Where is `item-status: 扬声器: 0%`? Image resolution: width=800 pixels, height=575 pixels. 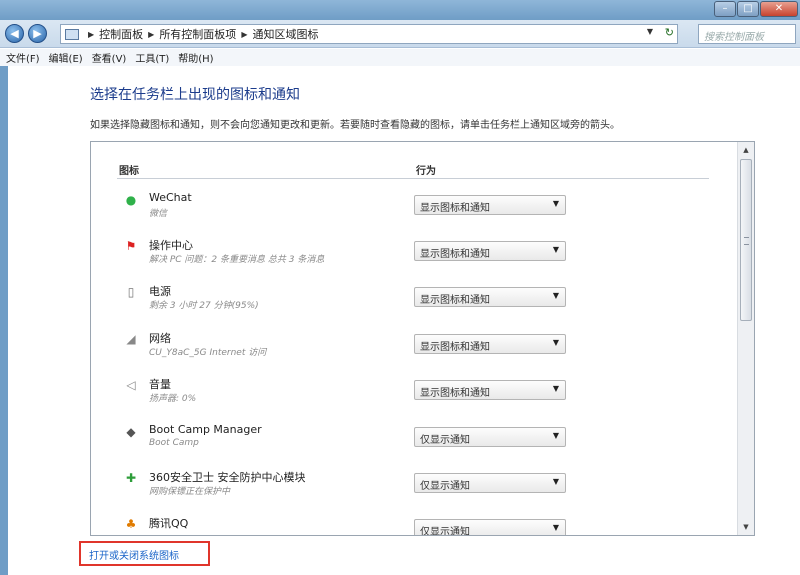
item-status: 扬声器: 0% is located at coordinates (173, 399).